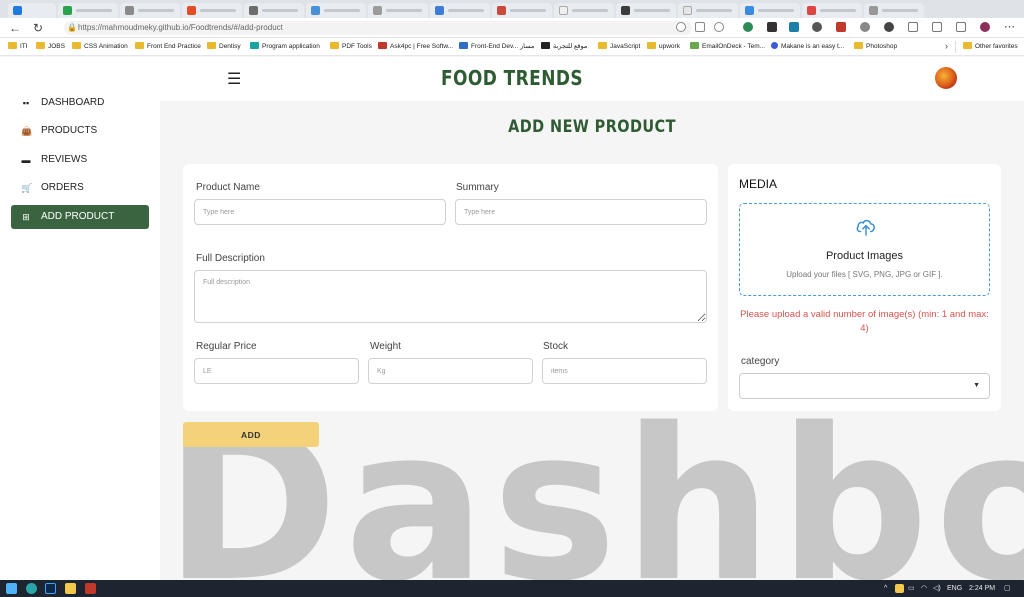 Image resolution: width=1024 pixels, height=597 pixels. I want to click on favorites-icon, so click(913, 27).